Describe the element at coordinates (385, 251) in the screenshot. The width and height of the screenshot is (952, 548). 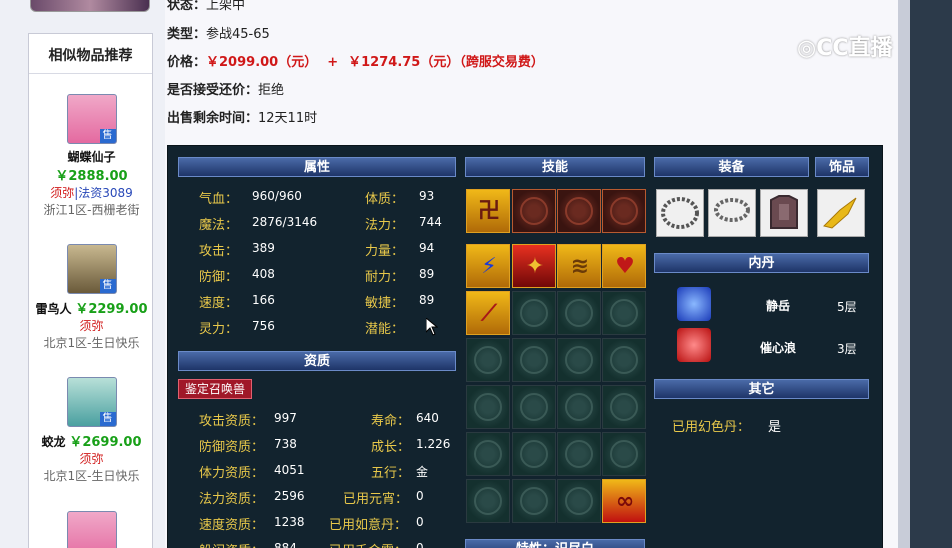
I see `attr-label: 力量：` at that location.